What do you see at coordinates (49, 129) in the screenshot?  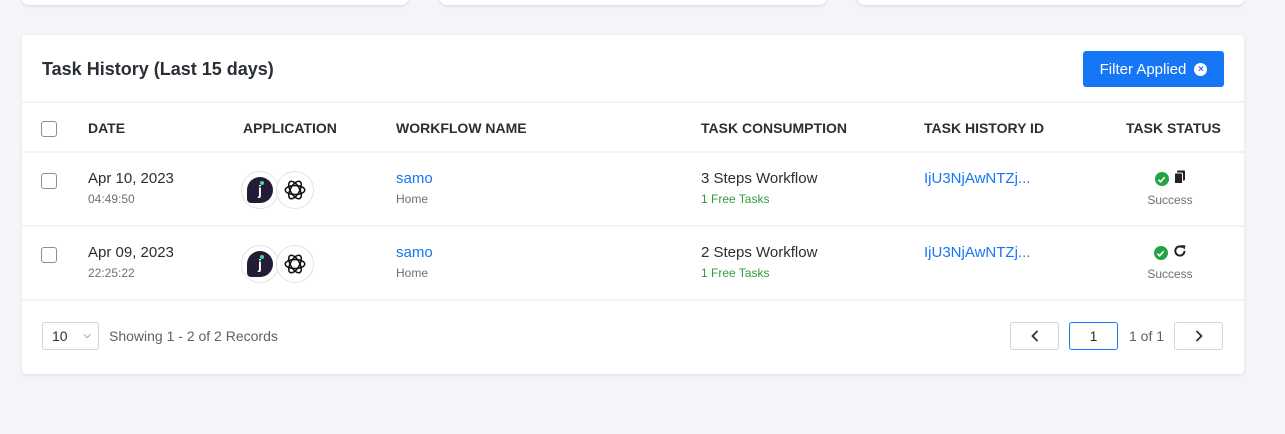 I see `select-all-checkbox` at bounding box center [49, 129].